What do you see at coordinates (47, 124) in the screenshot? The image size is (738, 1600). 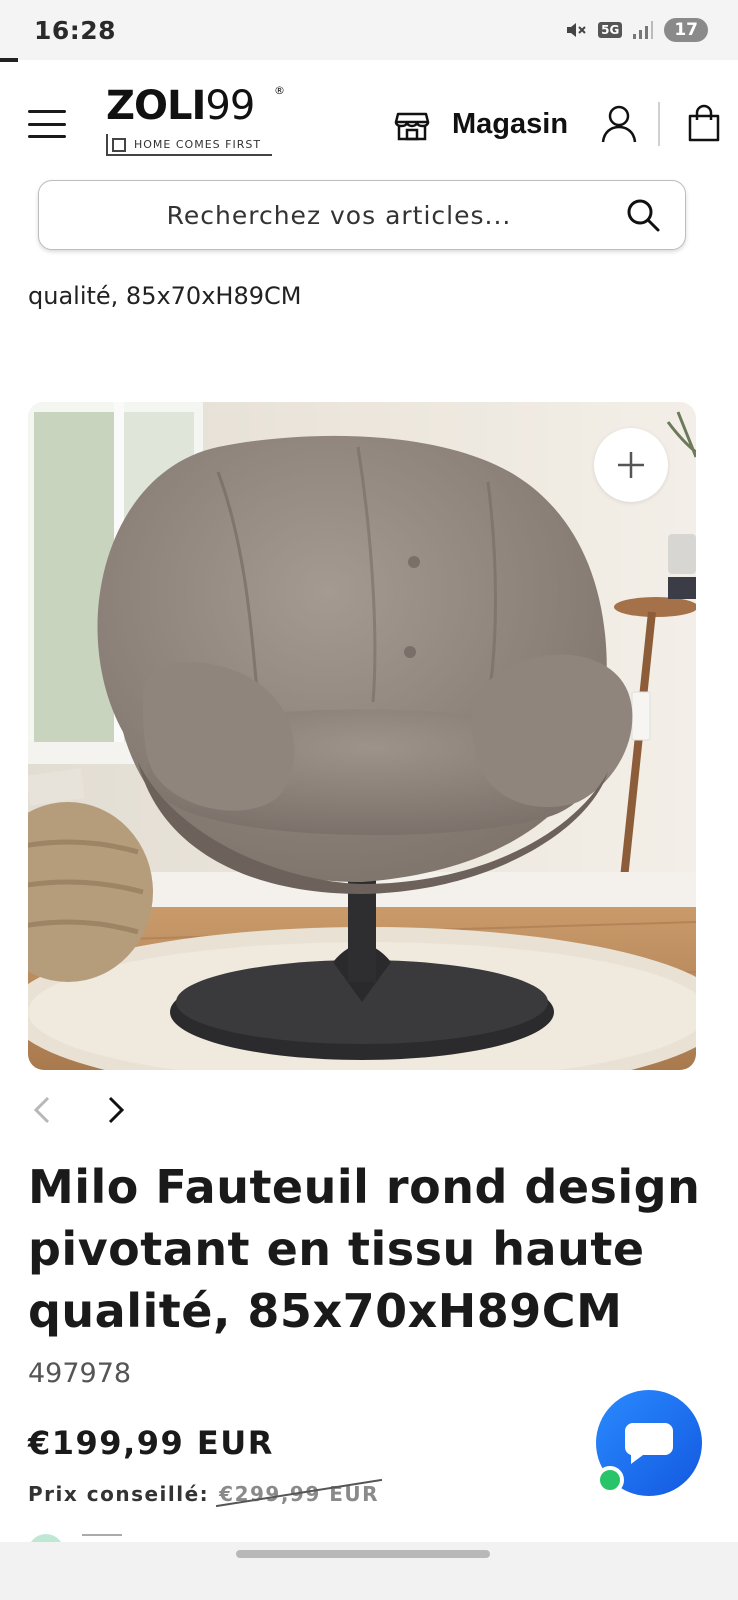 I see `menu-icon` at bounding box center [47, 124].